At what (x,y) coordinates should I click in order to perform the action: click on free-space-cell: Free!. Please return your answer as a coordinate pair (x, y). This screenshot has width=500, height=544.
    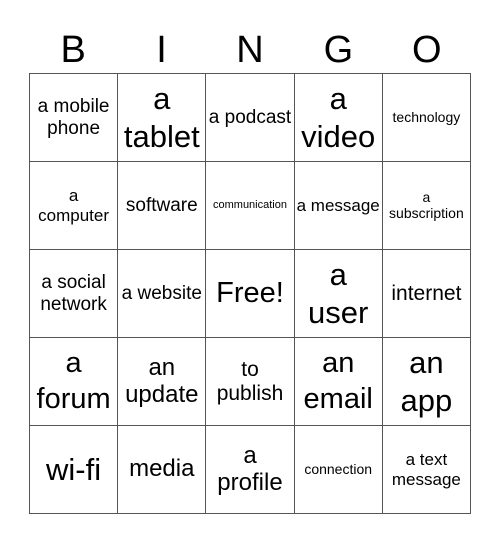
    Looking at the image, I should click on (250, 294).